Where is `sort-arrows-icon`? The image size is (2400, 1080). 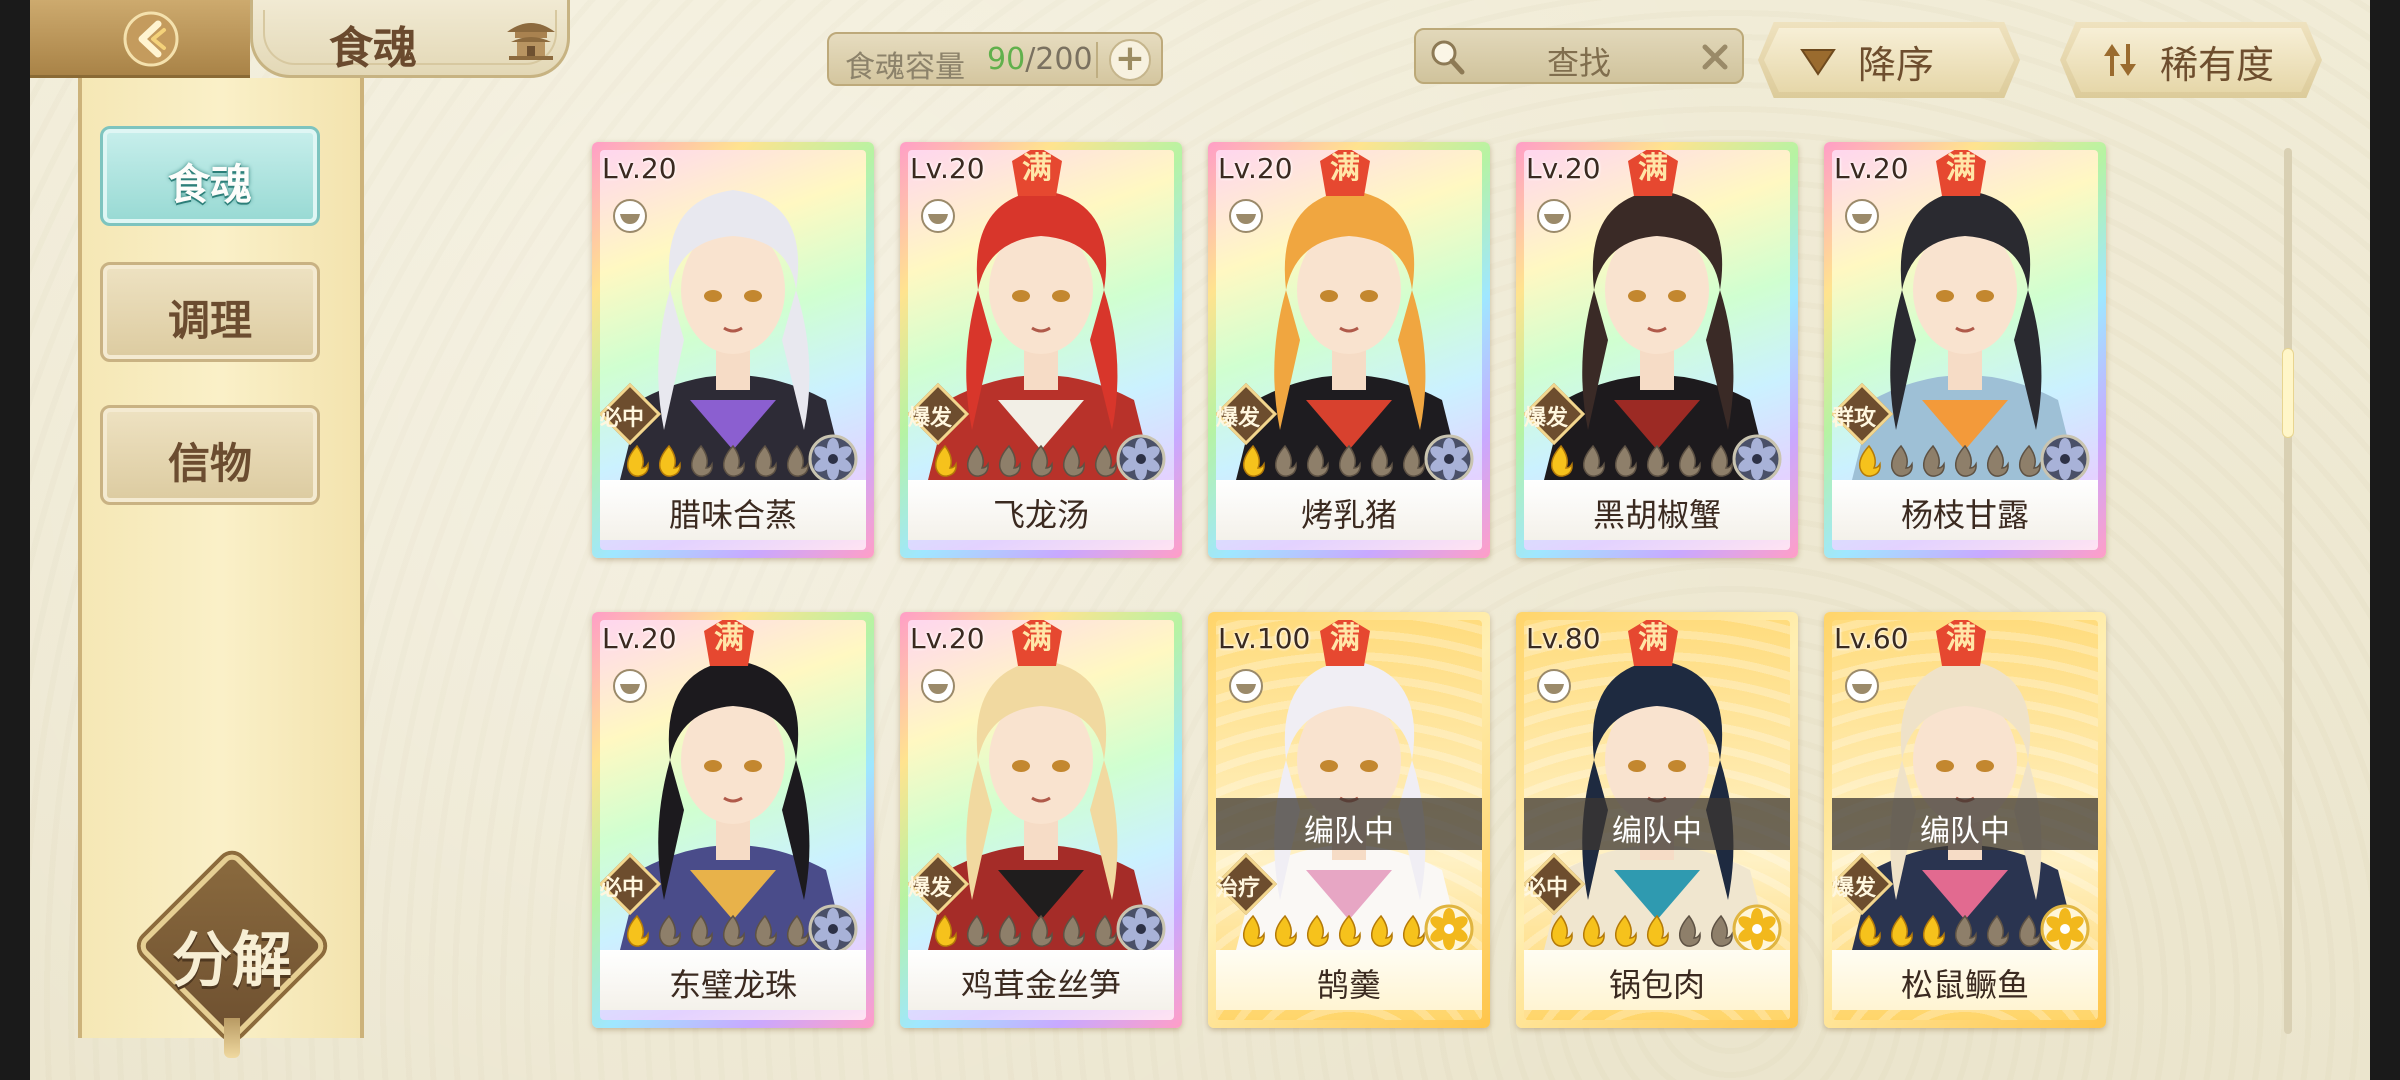
sort-arrows-icon is located at coordinates (2120, 60).